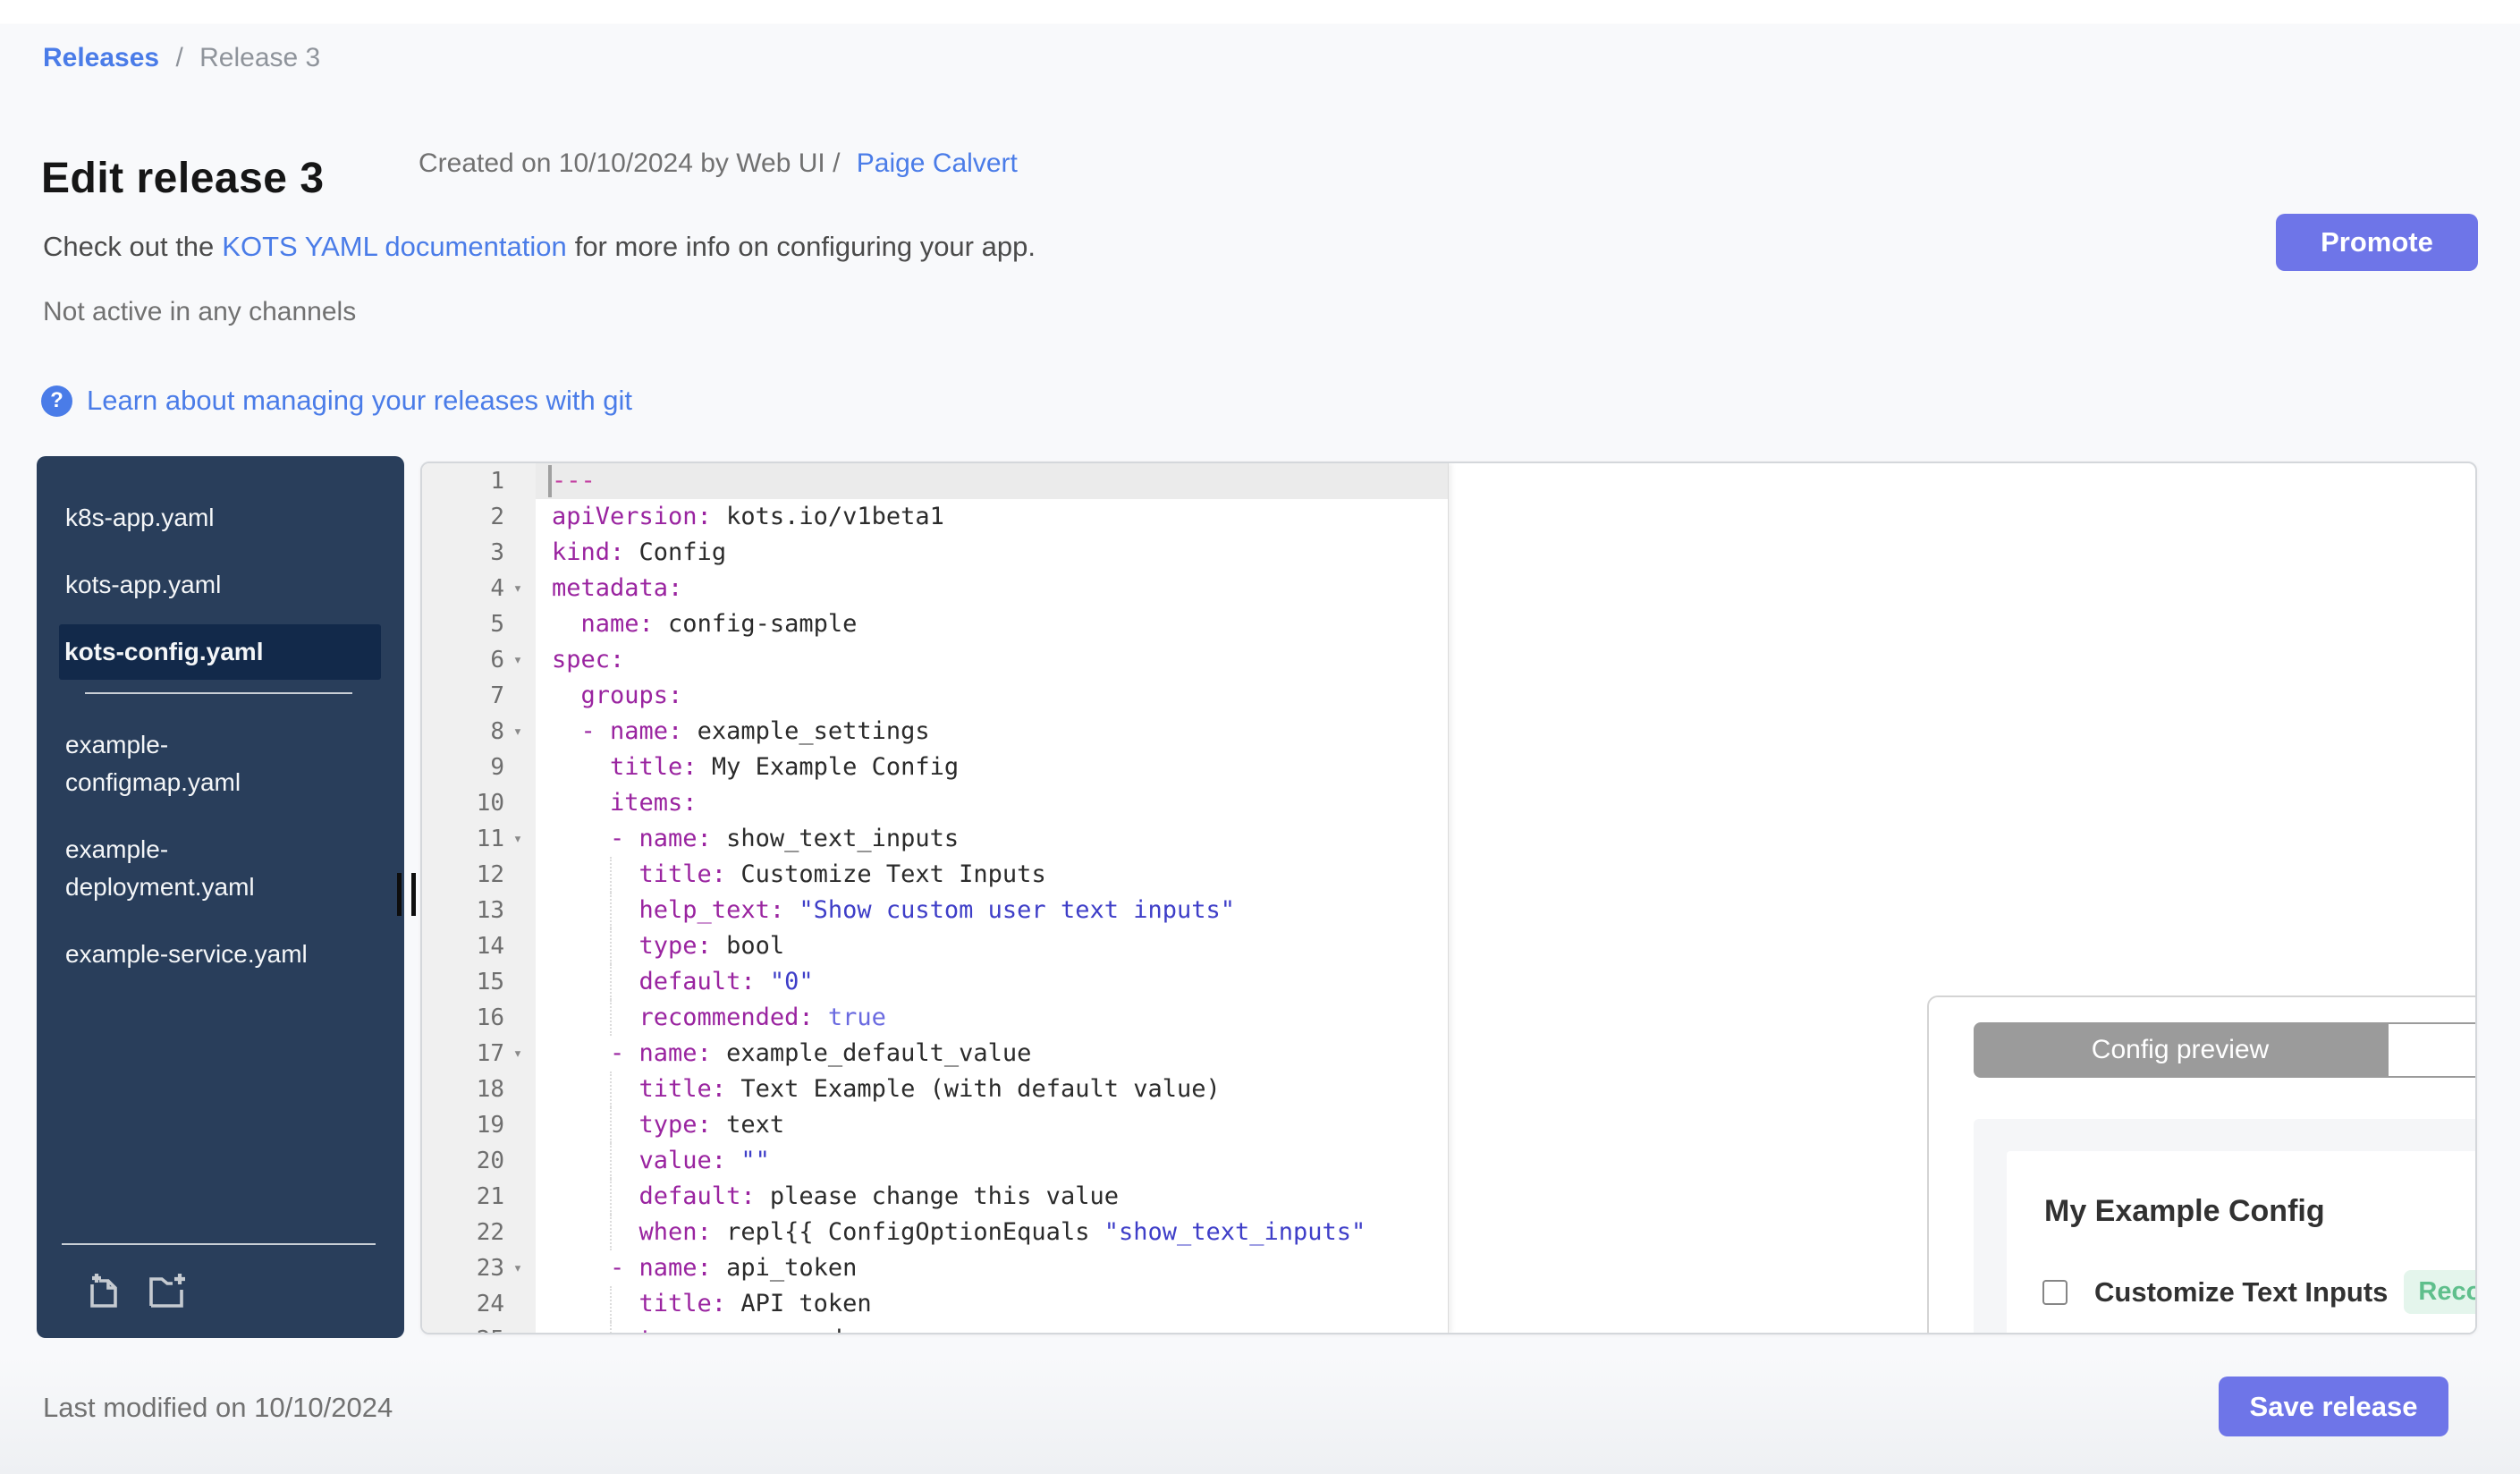 This screenshot has height=1474, width=2520. Describe the element at coordinates (490, 1268) in the screenshot. I see `line-number: 23` at that location.